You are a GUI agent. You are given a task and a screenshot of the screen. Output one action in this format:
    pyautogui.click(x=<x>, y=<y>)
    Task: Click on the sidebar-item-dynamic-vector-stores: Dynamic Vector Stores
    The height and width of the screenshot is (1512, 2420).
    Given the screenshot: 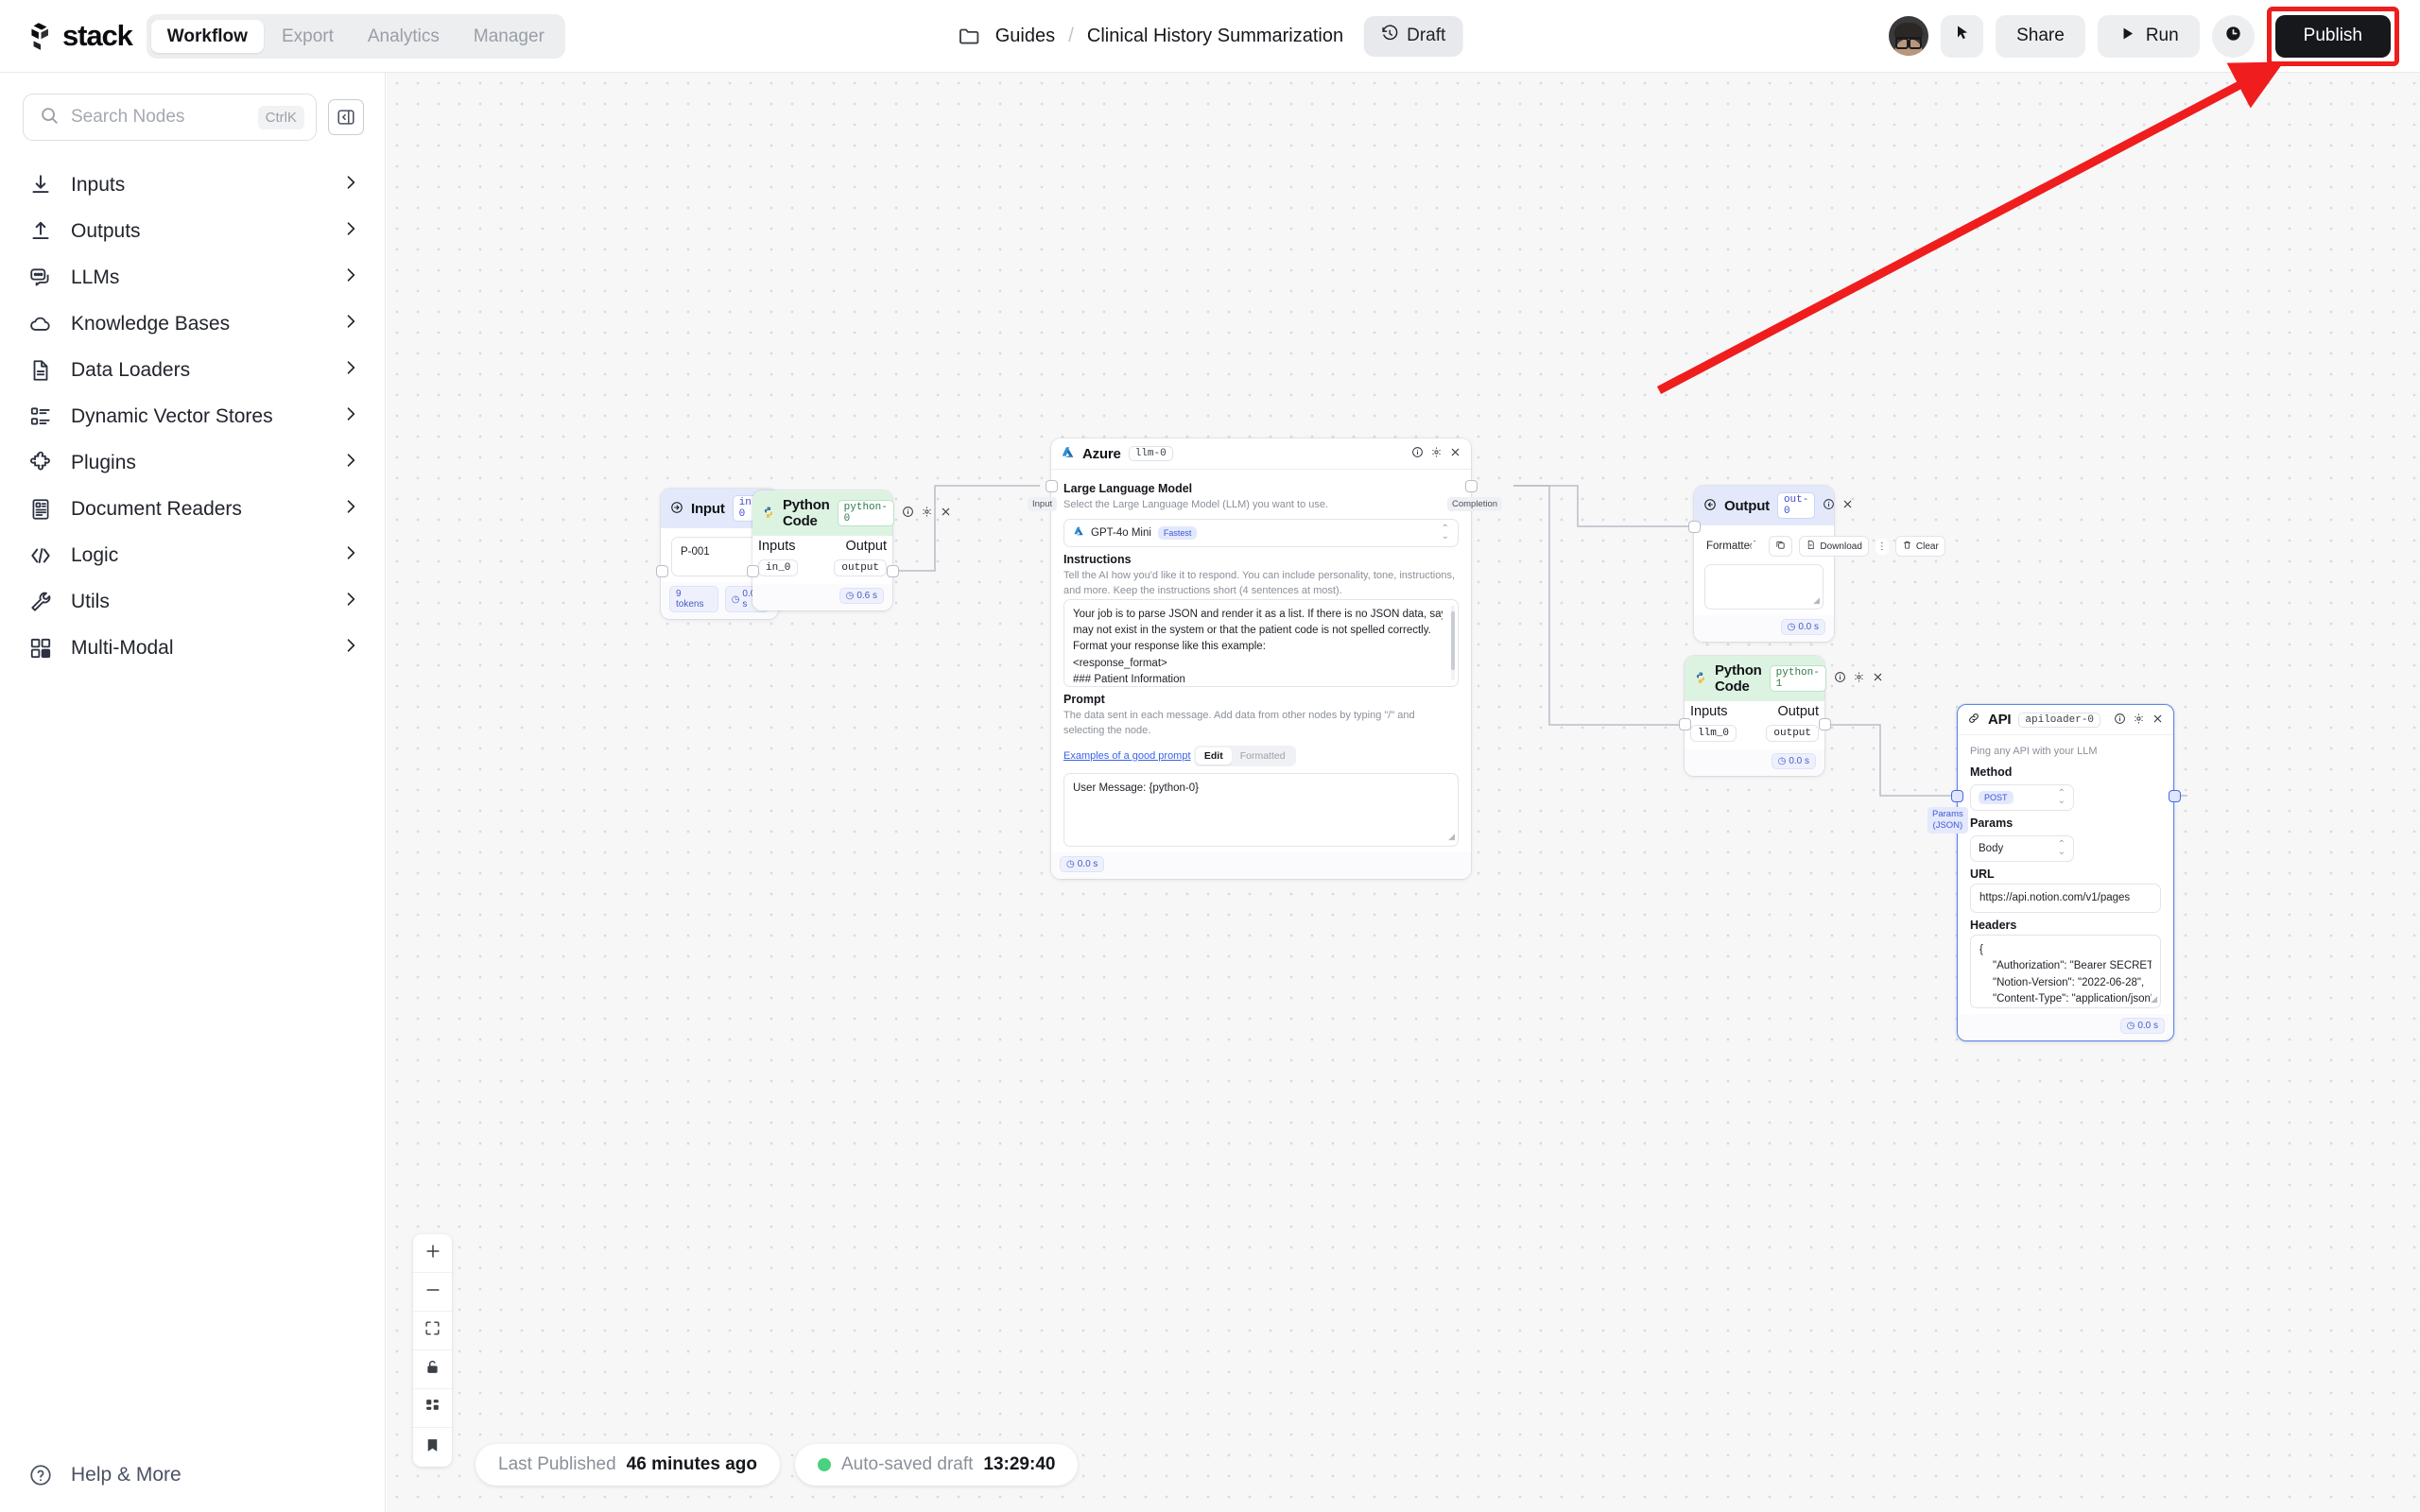 What is the action you would take?
    pyautogui.click(x=193, y=416)
    